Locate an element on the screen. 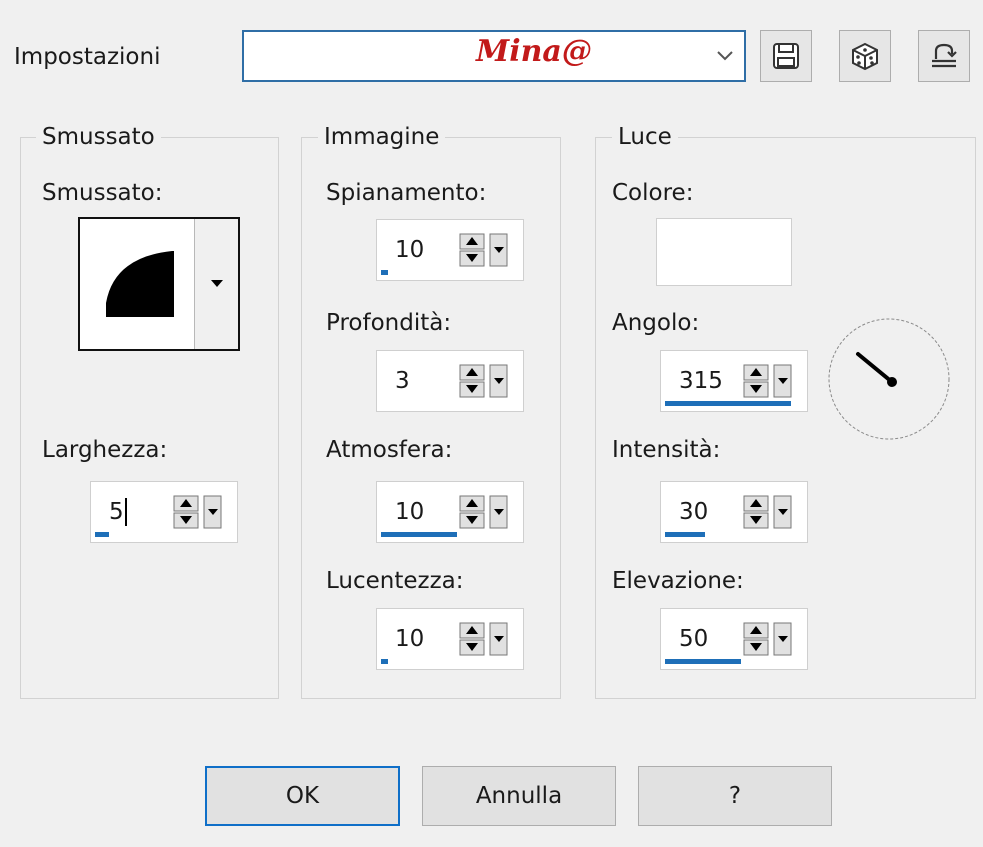 This screenshot has width=983, height=847. shininess-label: Lucentezza: is located at coordinates (395, 581).